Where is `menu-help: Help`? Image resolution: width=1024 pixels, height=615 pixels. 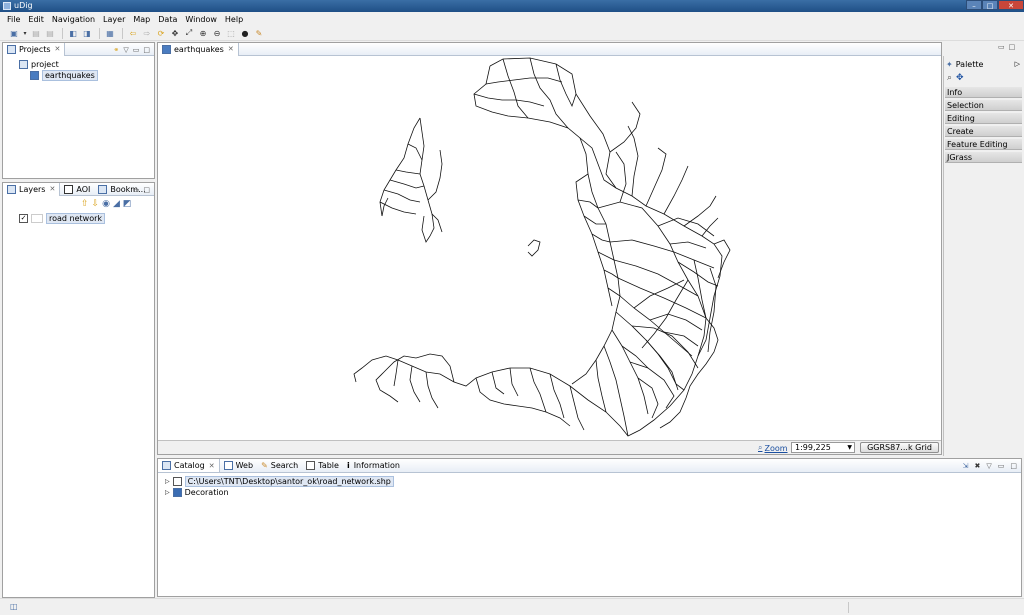 menu-help: Help is located at coordinates (234, 19).